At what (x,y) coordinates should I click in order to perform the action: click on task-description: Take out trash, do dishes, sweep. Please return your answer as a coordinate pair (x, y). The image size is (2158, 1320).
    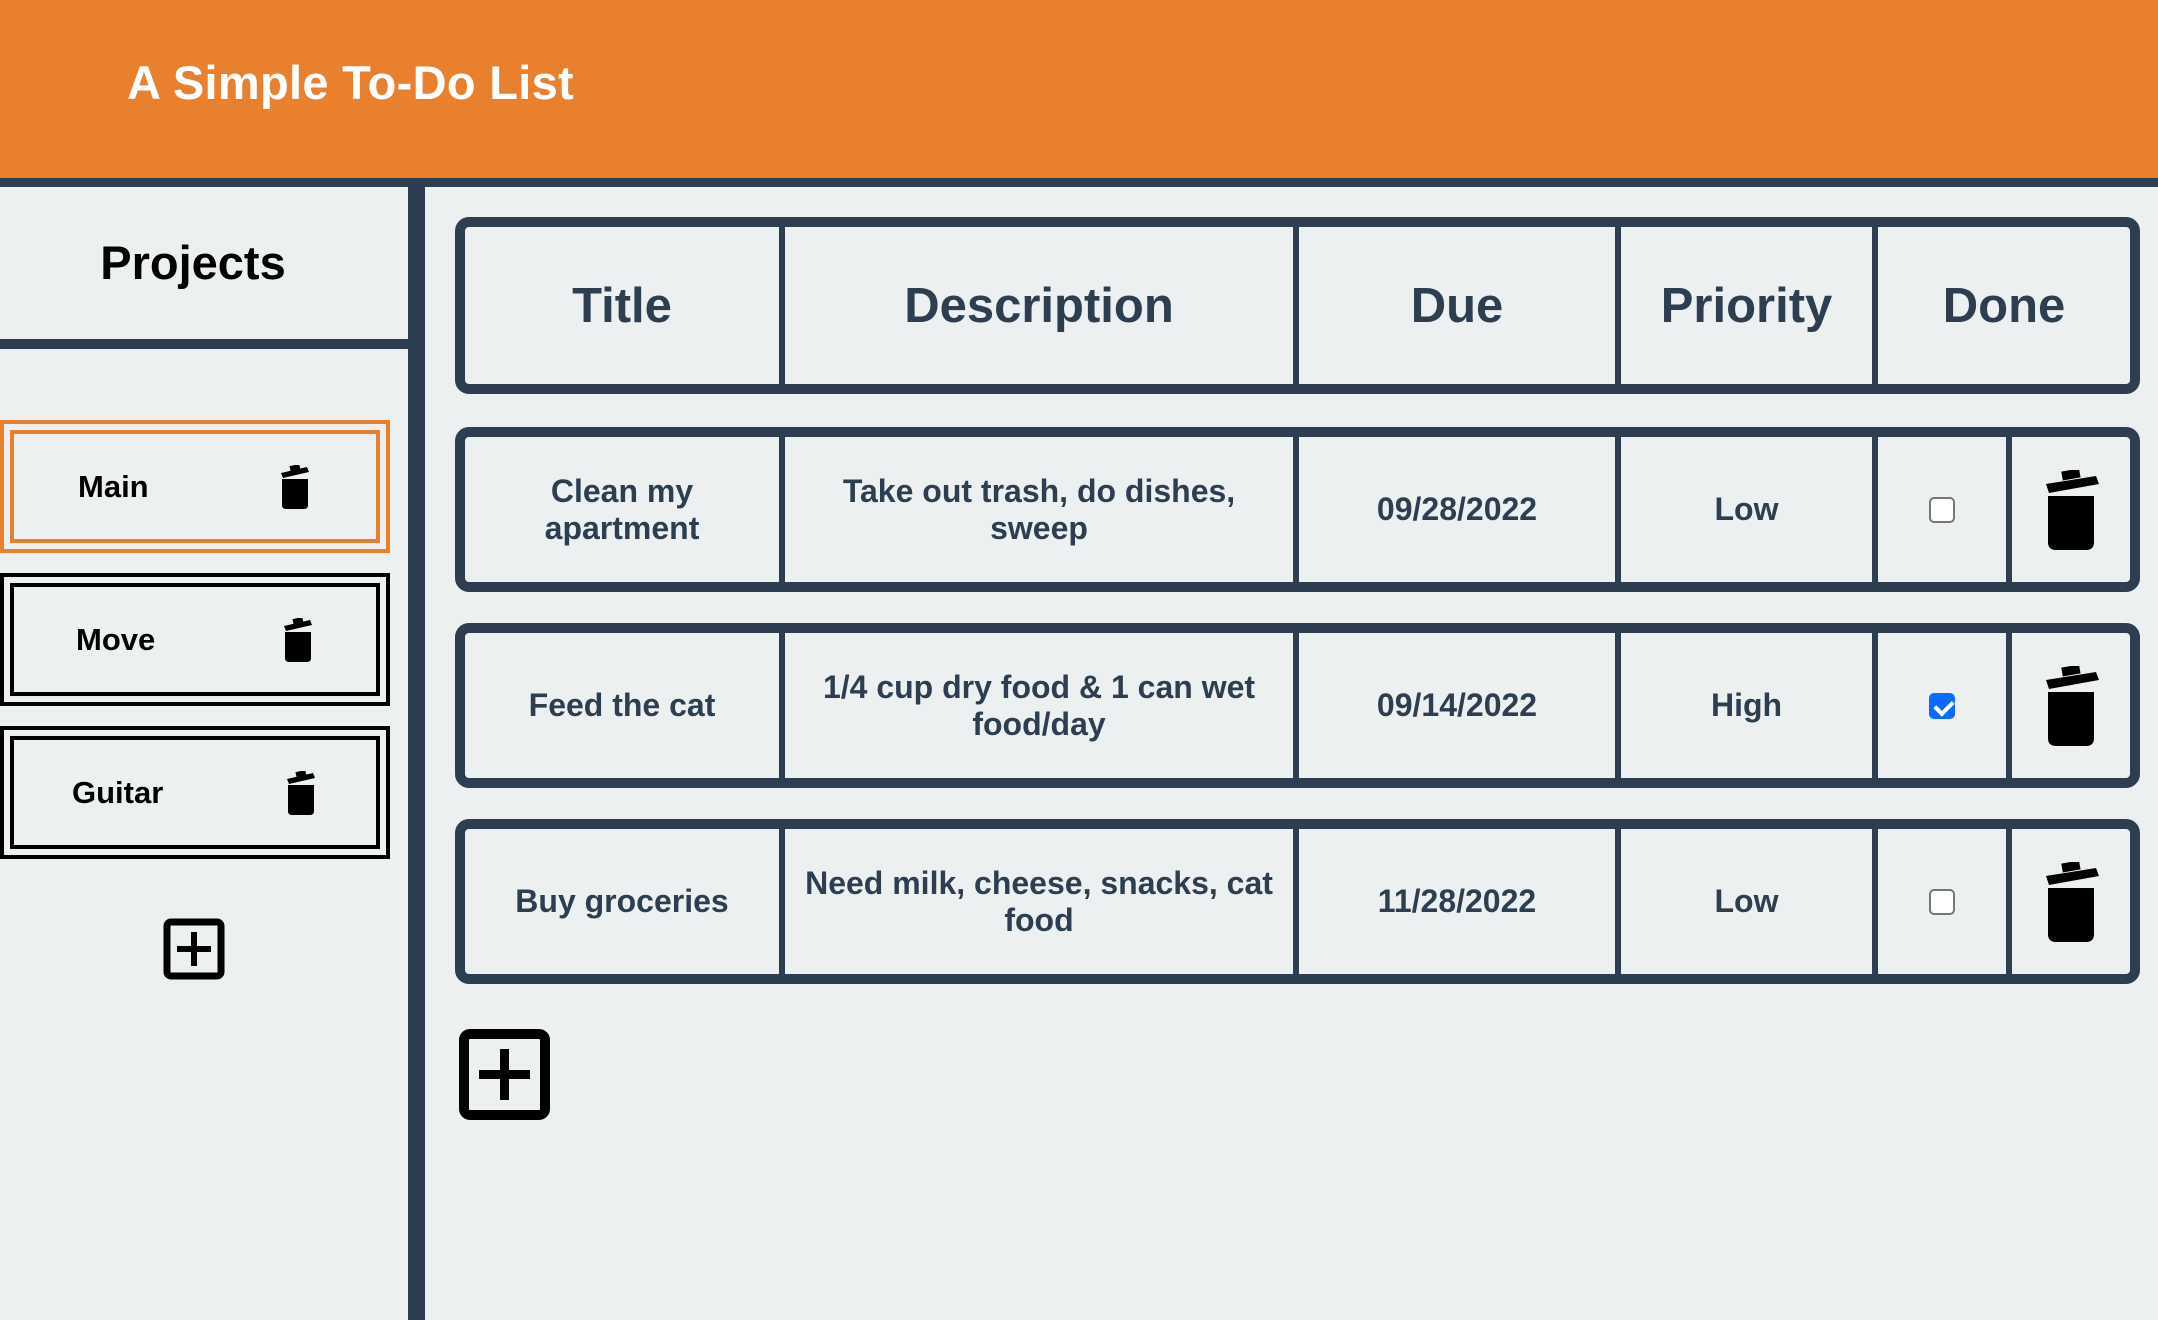
    Looking at the image, I should click on (1042, 509).